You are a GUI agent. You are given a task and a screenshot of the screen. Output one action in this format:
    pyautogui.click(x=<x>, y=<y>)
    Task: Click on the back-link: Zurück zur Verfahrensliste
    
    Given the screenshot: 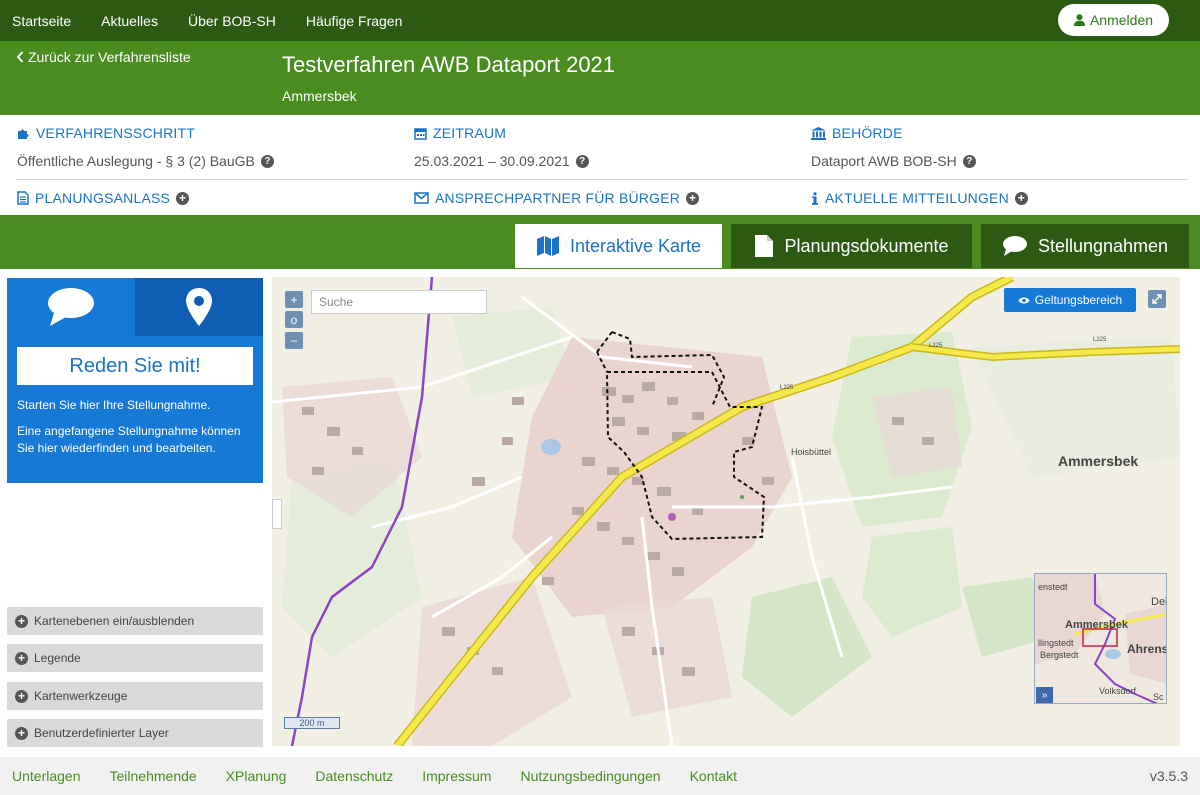 What is the action you would take?
    pyautogui.click(x=103, y=57)
    